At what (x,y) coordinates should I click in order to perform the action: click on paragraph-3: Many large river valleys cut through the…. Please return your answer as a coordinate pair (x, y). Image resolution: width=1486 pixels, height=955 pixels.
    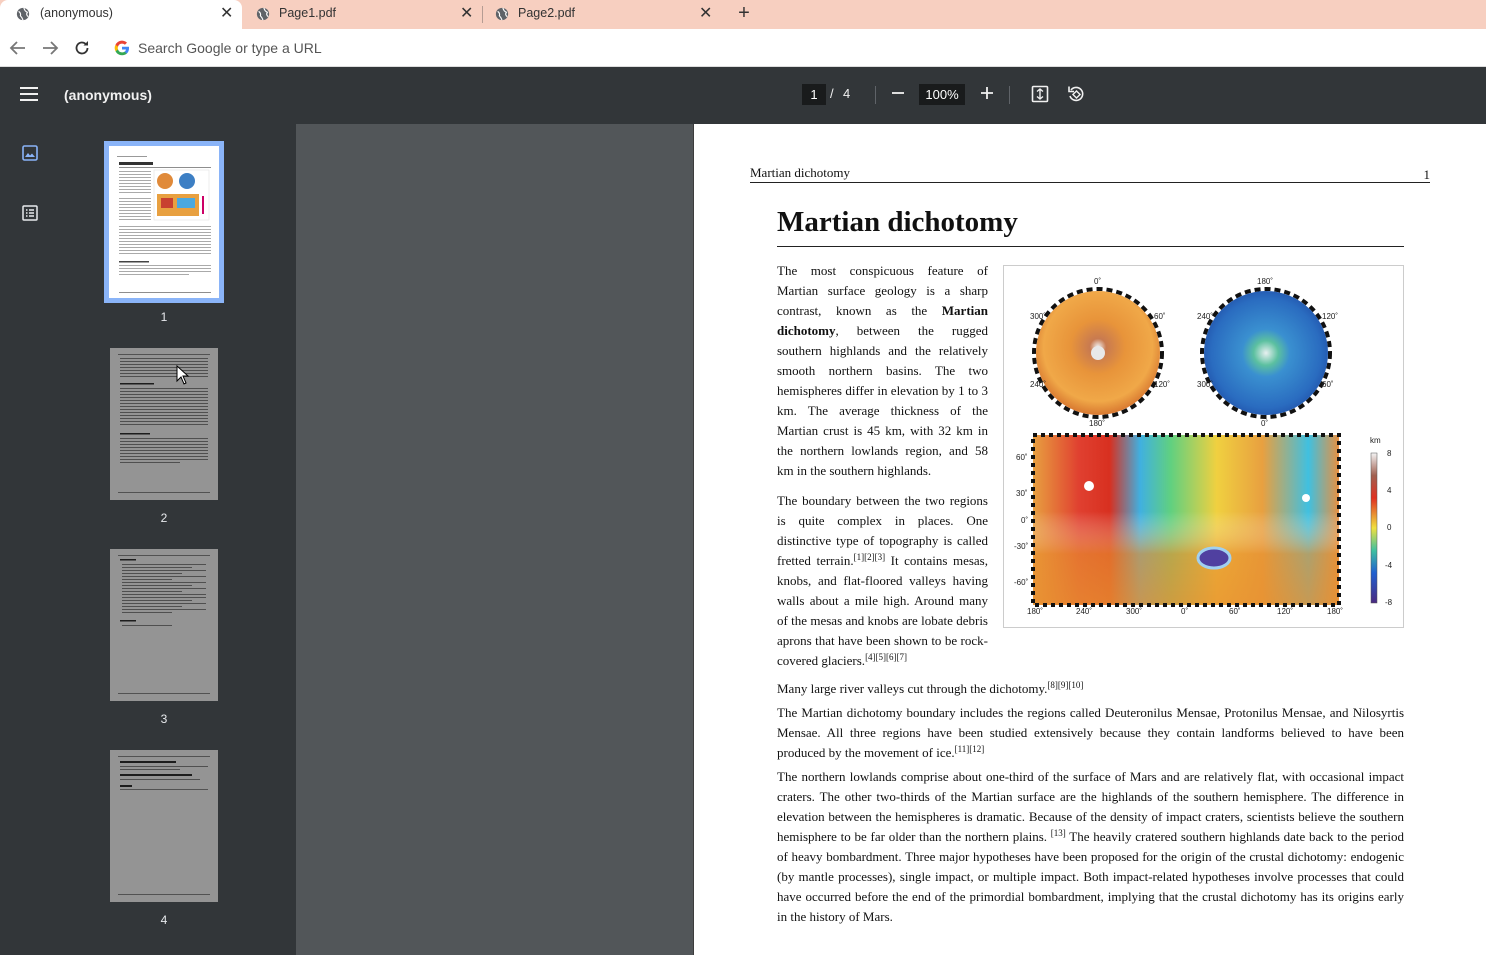
    Looking at the image, I should click on (930, 688).